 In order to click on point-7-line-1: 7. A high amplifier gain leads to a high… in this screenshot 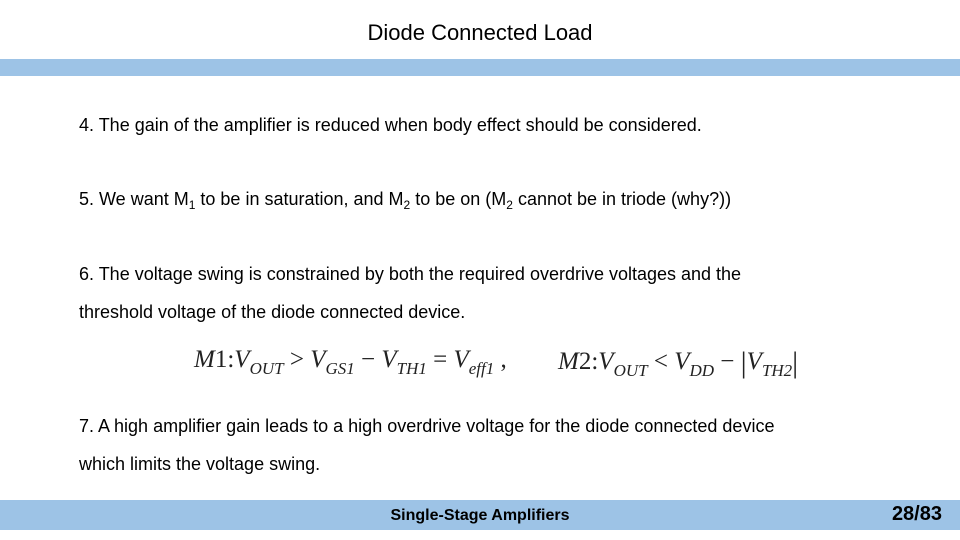, I will do `click(427, 426)`.